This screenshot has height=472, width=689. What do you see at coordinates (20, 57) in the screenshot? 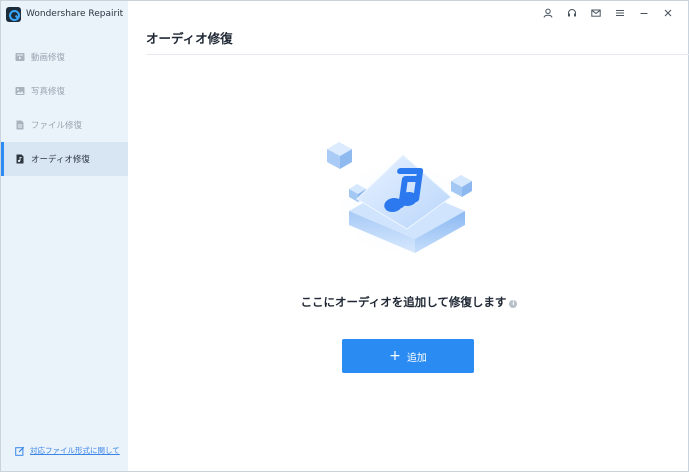
I see `video-icon` at bounding box center [20, 57].